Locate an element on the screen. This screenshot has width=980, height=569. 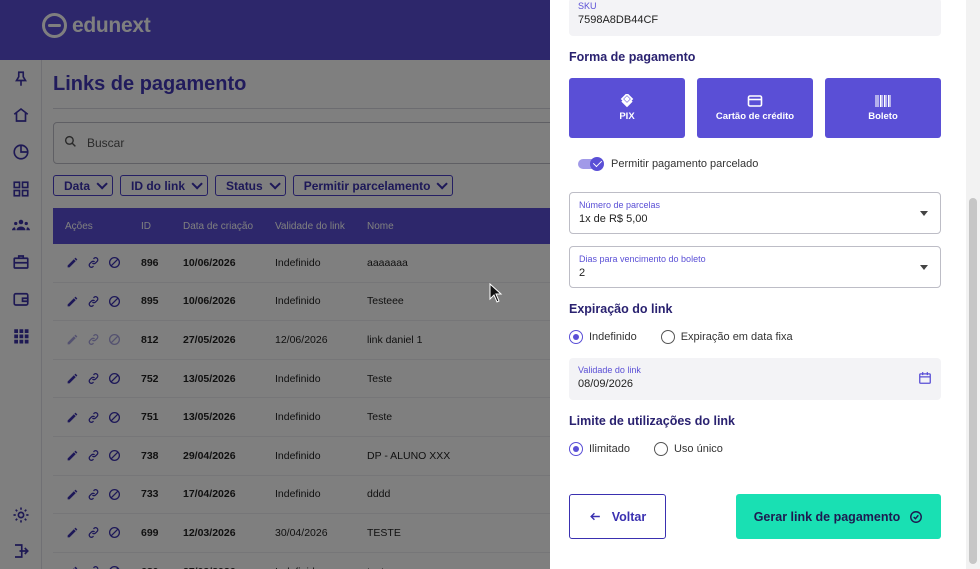
boleto-days-value: 2 is located at coordinates (582, 273).